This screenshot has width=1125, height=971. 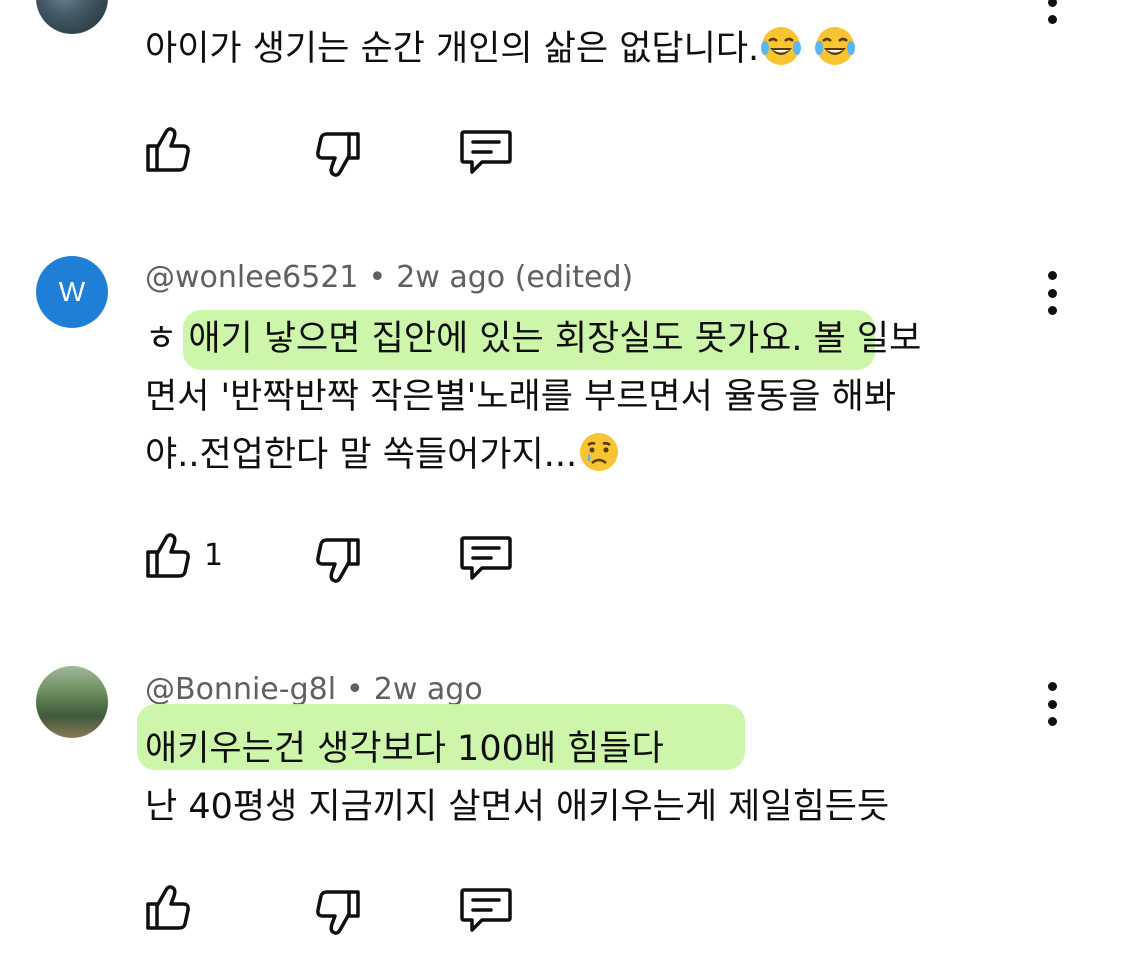 What do you see at coordinates (72, 292) in the screenshot?
I see `avatar: W` at bounding box center [72, 292].